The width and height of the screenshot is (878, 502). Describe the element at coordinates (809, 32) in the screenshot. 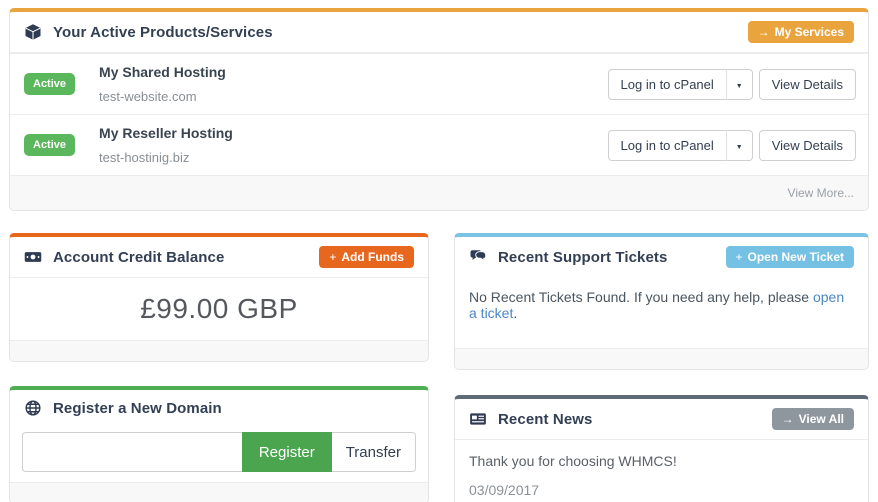

I see `my-services-label: My Services` at that location.